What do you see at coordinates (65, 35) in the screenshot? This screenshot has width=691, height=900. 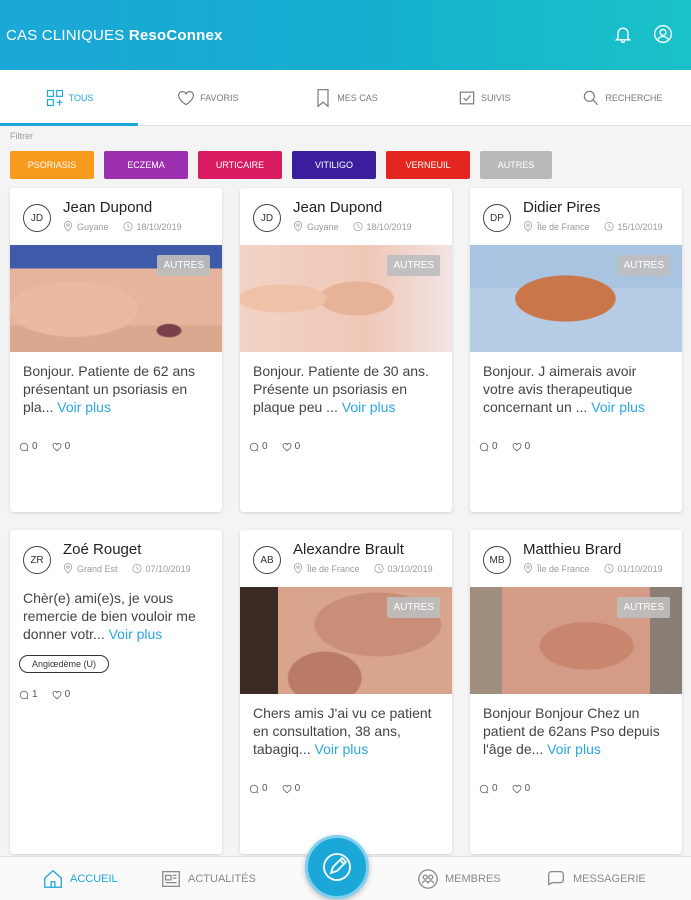 I see `app-title-prefix: CAS CLINIQUES` at bounding box center [65, 35].